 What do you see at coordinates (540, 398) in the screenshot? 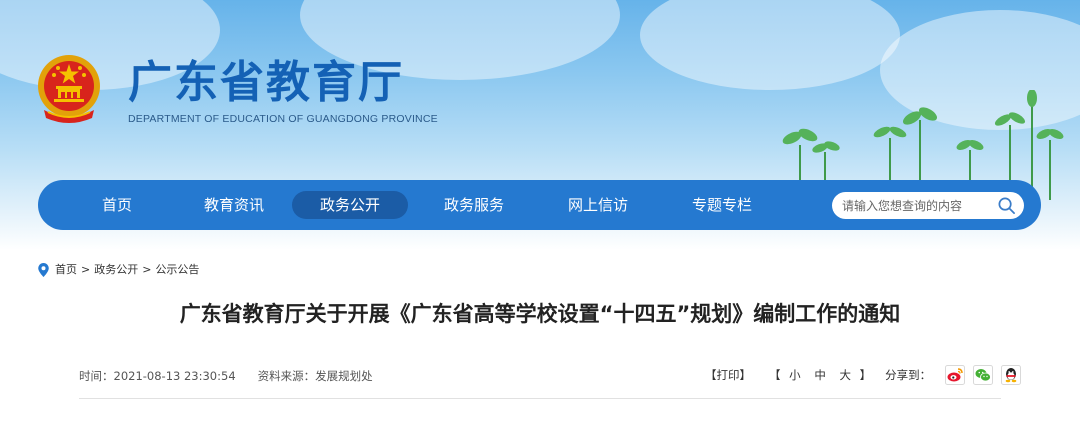
I see `divider` at bounding box center [540, 398].